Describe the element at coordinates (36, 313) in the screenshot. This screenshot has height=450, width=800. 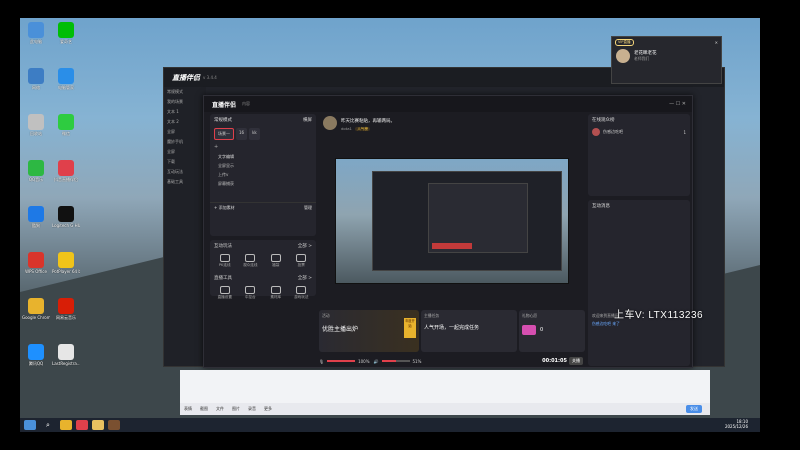
I see `desktop-icon: Google Chrome` at that location.